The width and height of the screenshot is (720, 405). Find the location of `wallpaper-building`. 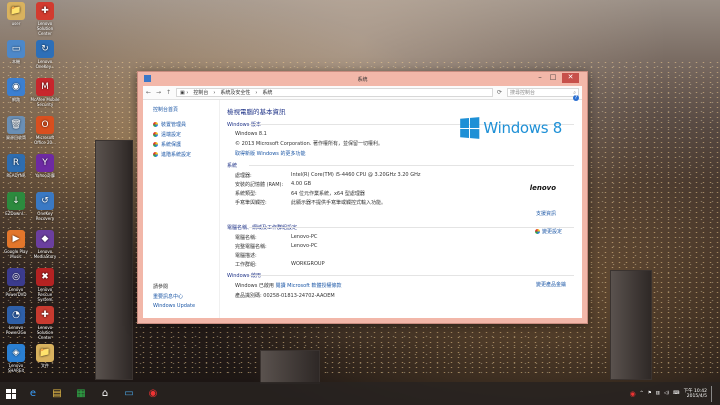

wallpaper-building is located at coordinates (631, 325).